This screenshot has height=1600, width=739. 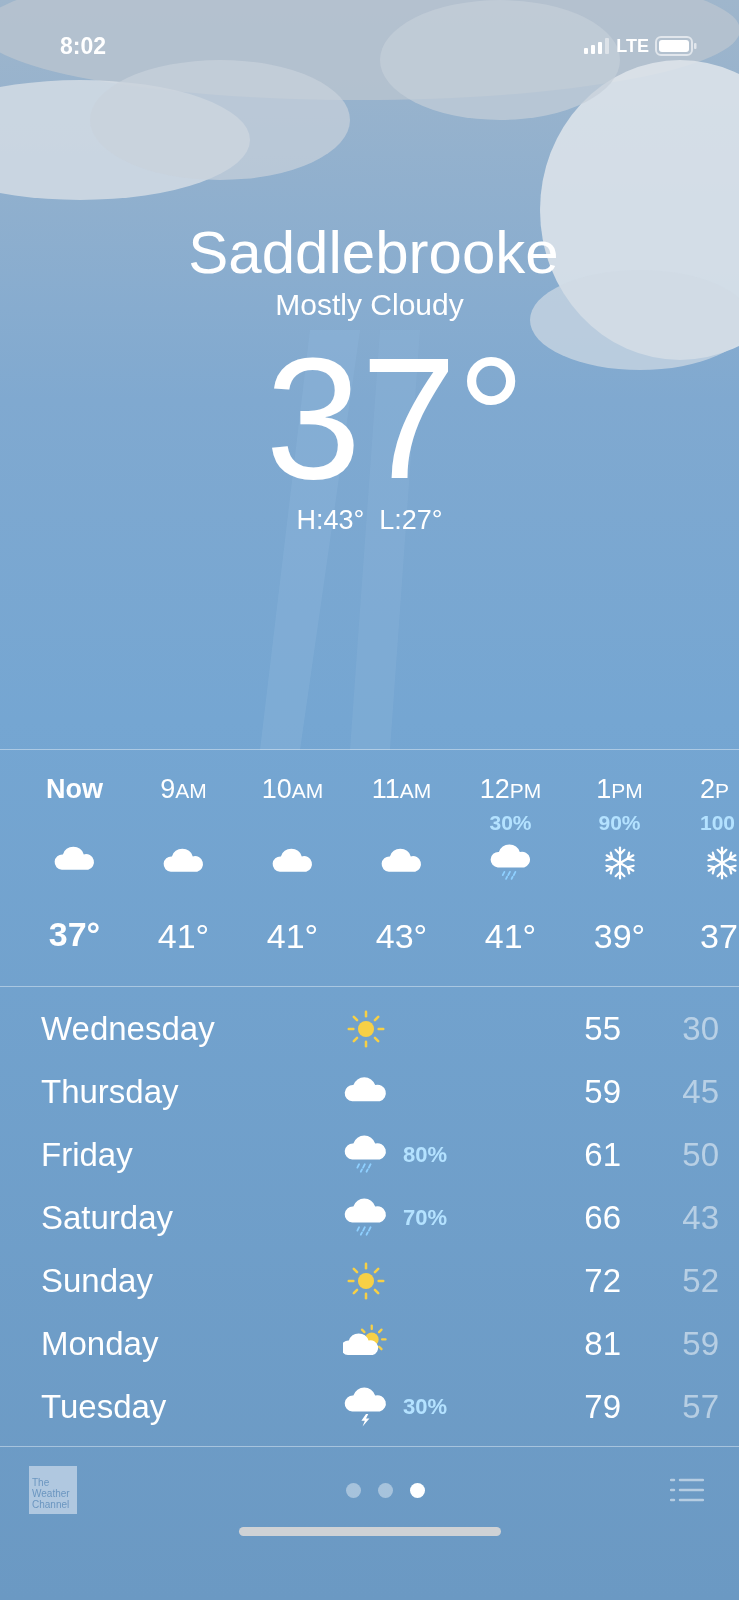 I want to click on low-temperature: 59, so click(x=700, y=1343).